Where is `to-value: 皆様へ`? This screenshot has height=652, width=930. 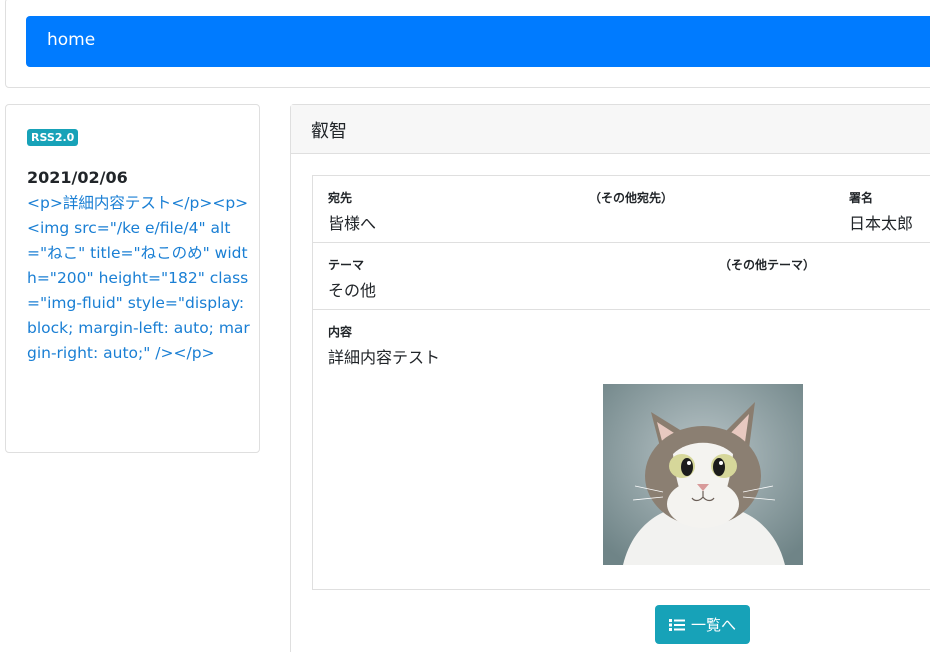
to-value: 皆様へ is located at coordinates (352, 223).